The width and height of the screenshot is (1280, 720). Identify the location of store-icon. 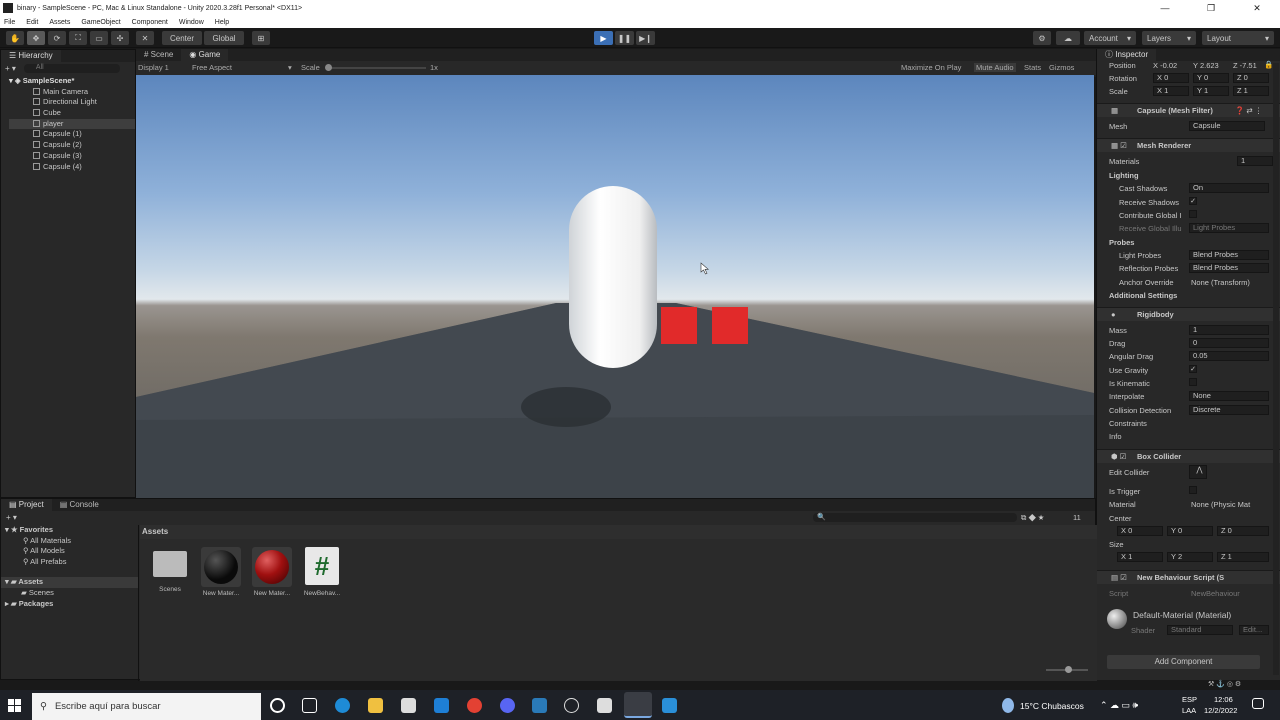
(408, 705).